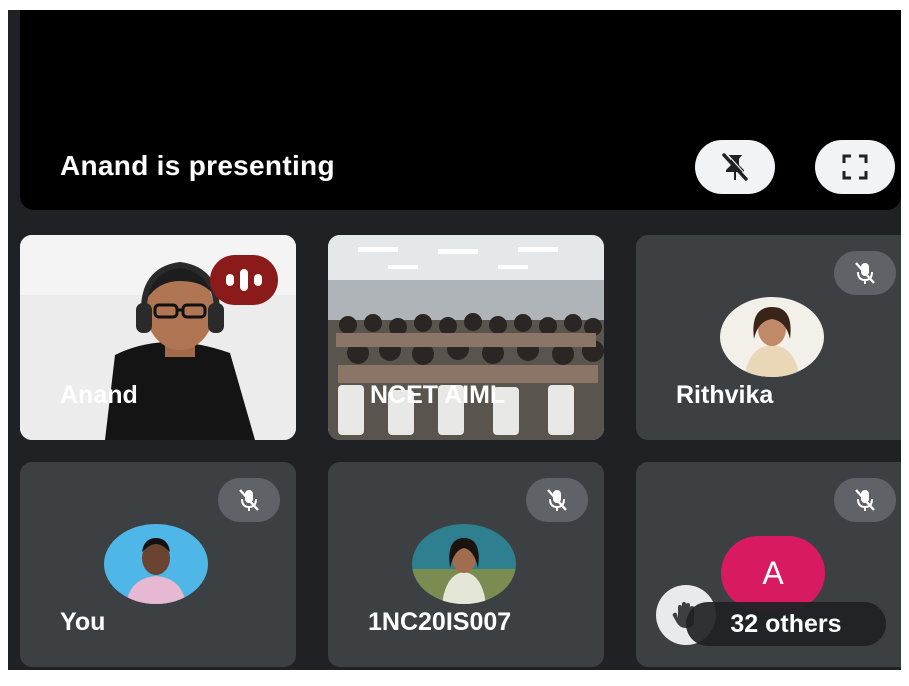 This screenshot has height=686, width=909. What do you see at coordinates (725, 395) in the screenshot?
I see `participant-name: Rithvika` at bounding box center [725, 395].